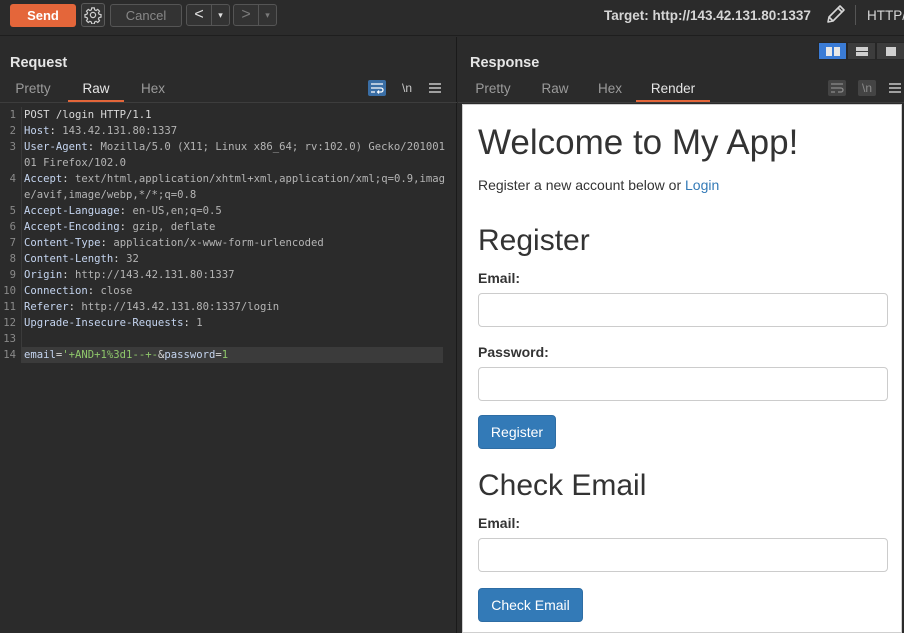 The image size is (904, 633). I want to click on line-number: 3, so click(11, 155).